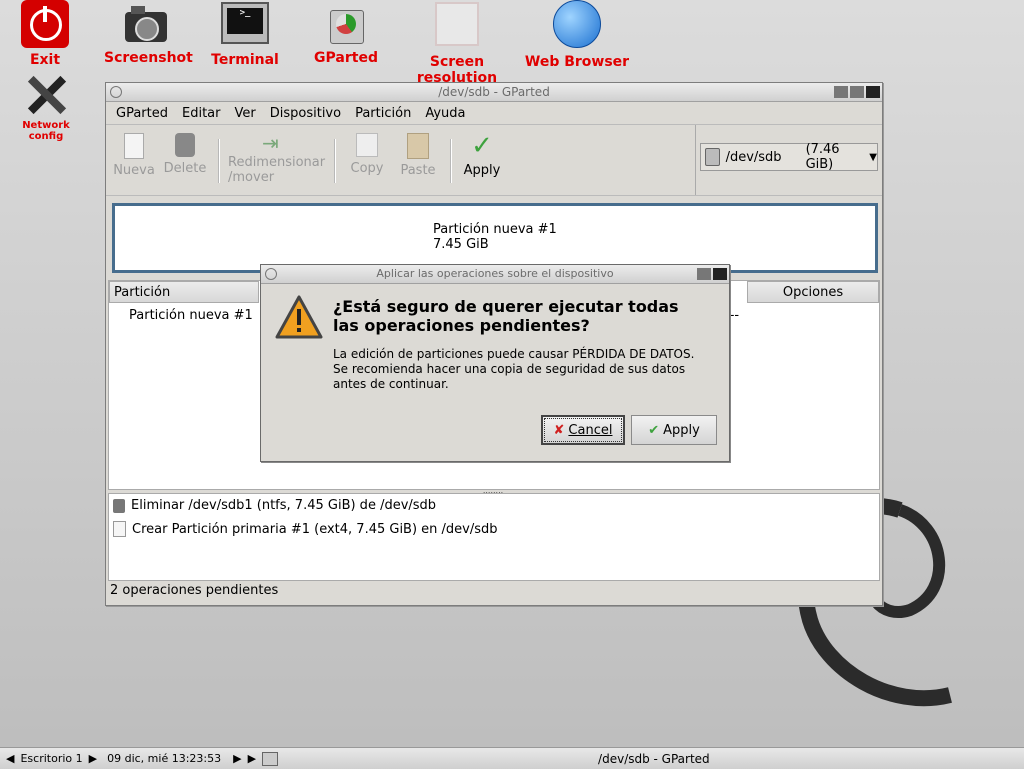 Image resolution: width=1024 pixels, height=769 pixels. I want to click on desktop-icon-web-browser: Web Browser, so click(577, 35).